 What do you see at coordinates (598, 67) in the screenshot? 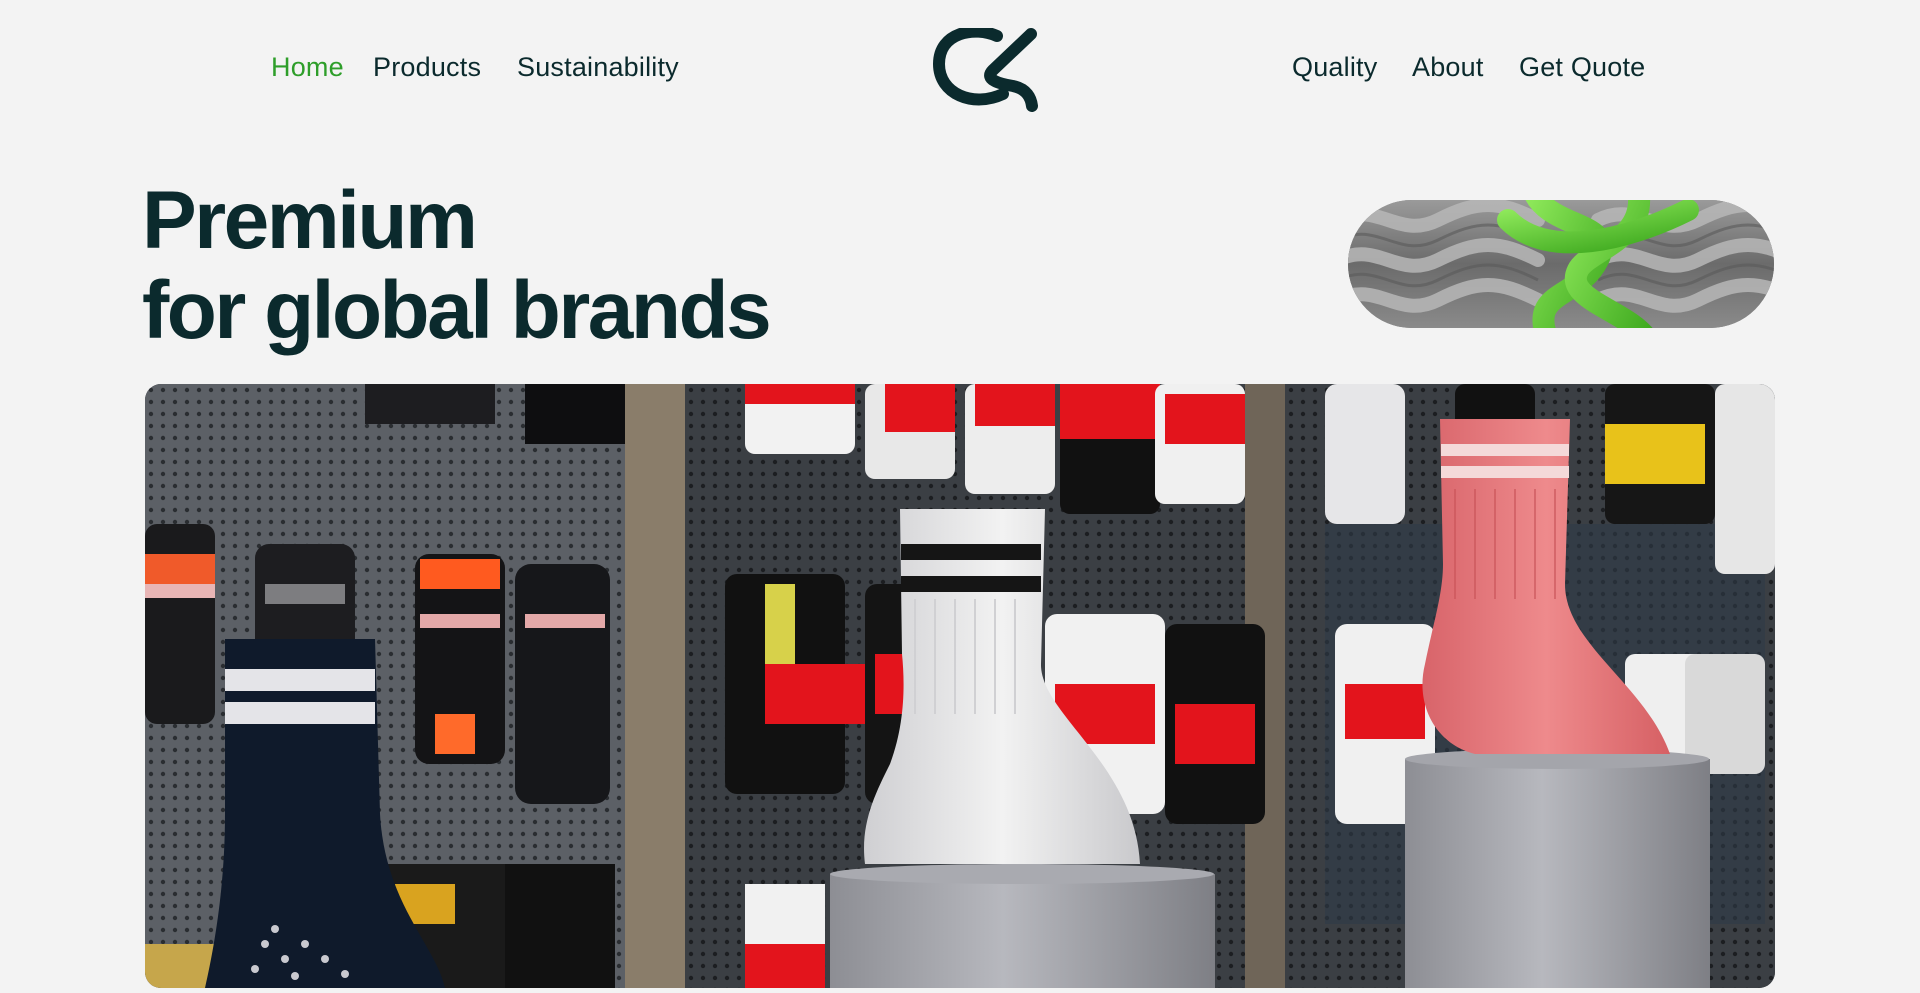
I see `nav-sustainability-link: Sustainability` at bounding box center [598, 67].